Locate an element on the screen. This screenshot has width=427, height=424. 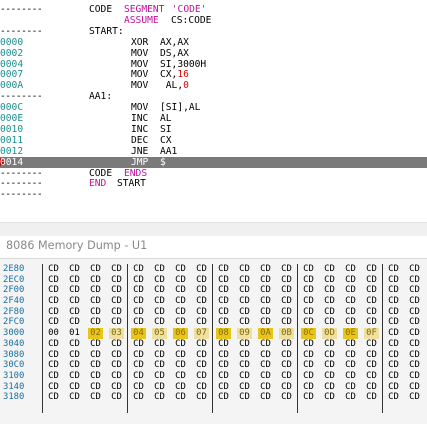
memory-row: 2F80 CD CD CD CD CD CD CD CD CD CD CD CD CD CD CD CD CD CD is located at coordinates (213, 312).